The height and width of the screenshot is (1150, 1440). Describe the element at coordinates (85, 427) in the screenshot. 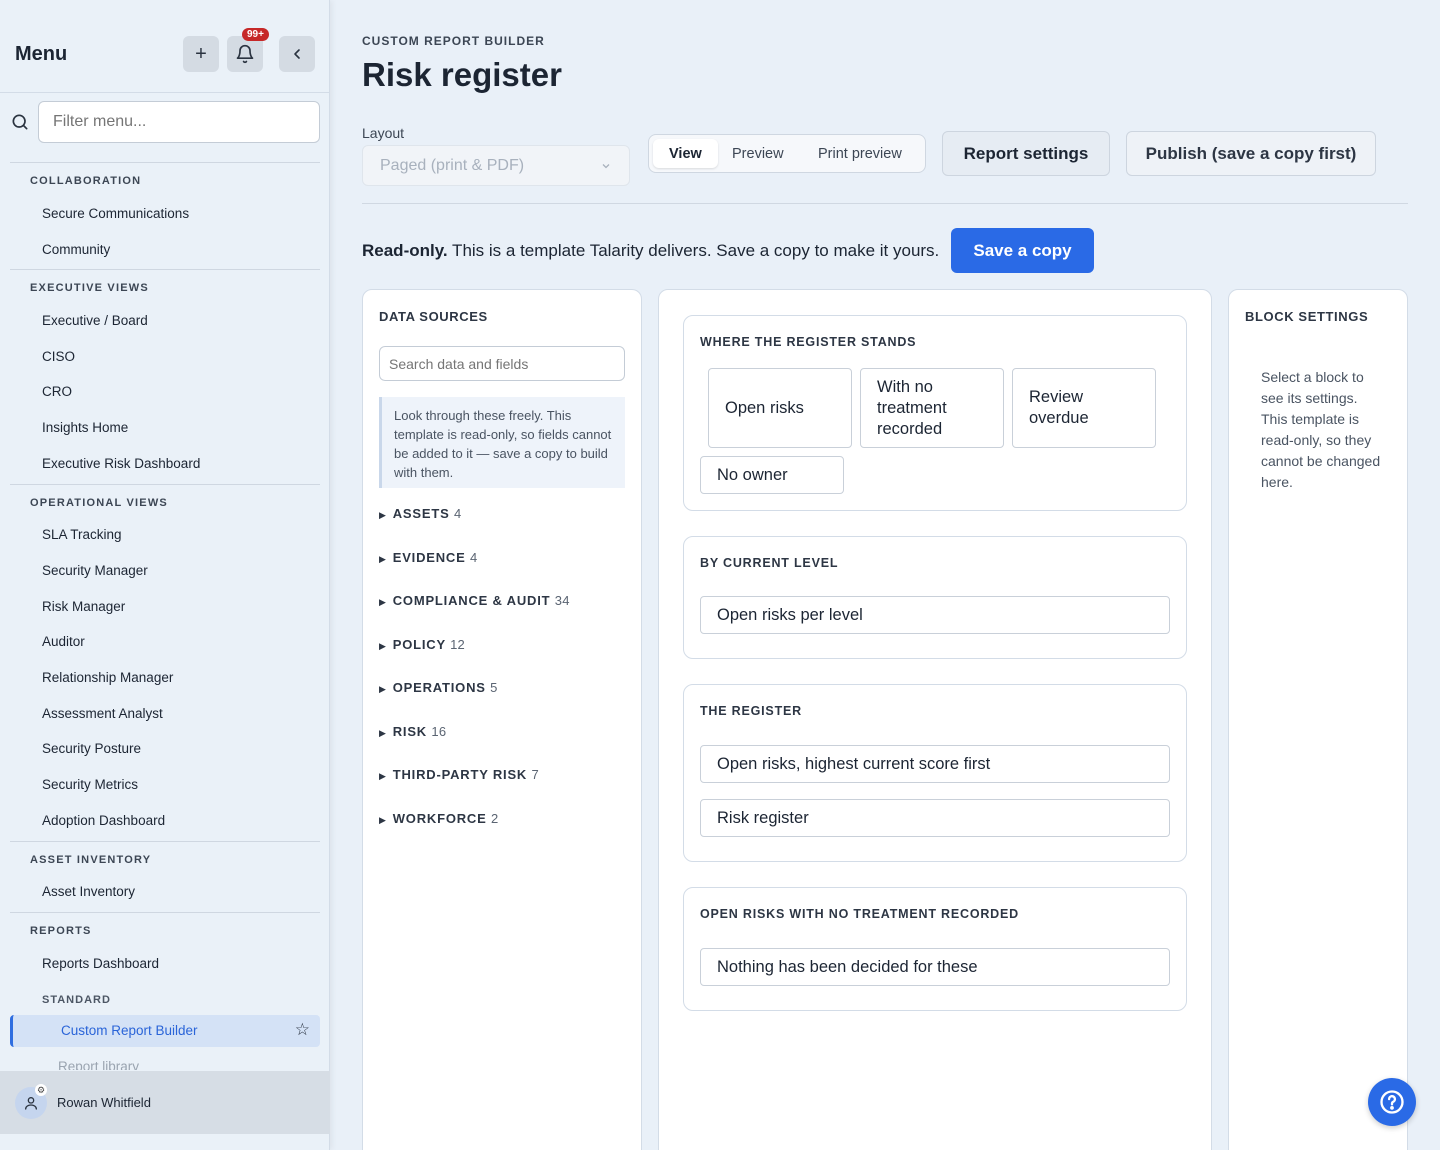

I see `sidebar-item-insights-home: Insights Home` at that location.